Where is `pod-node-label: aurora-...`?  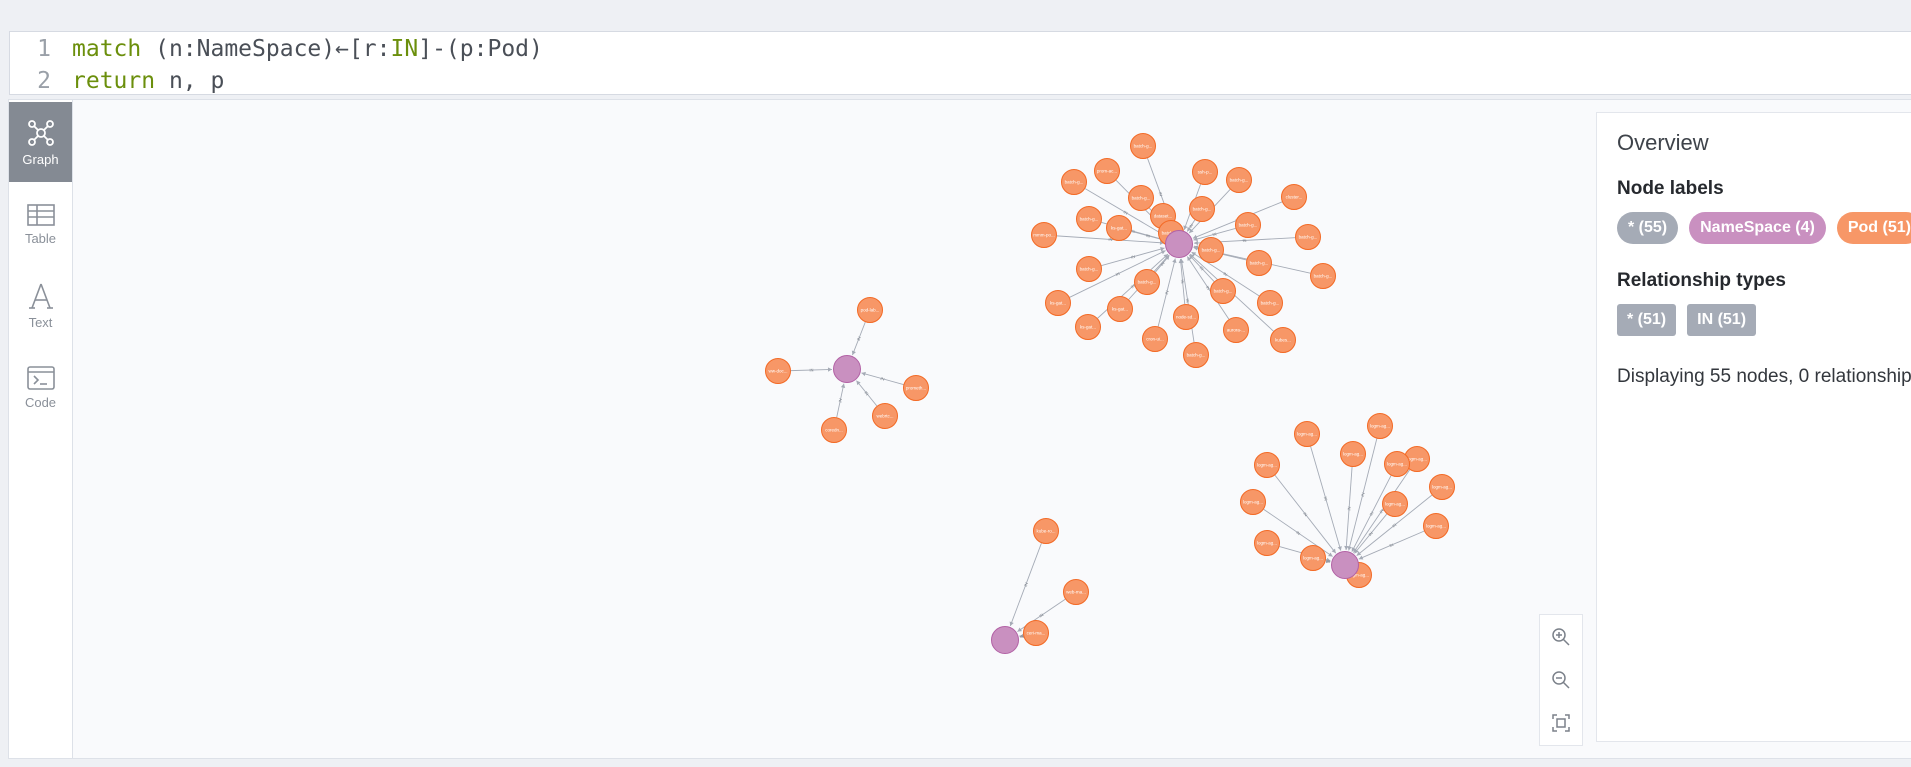
pod-node-label: aurora-... is located at coordinates (1236, 330).